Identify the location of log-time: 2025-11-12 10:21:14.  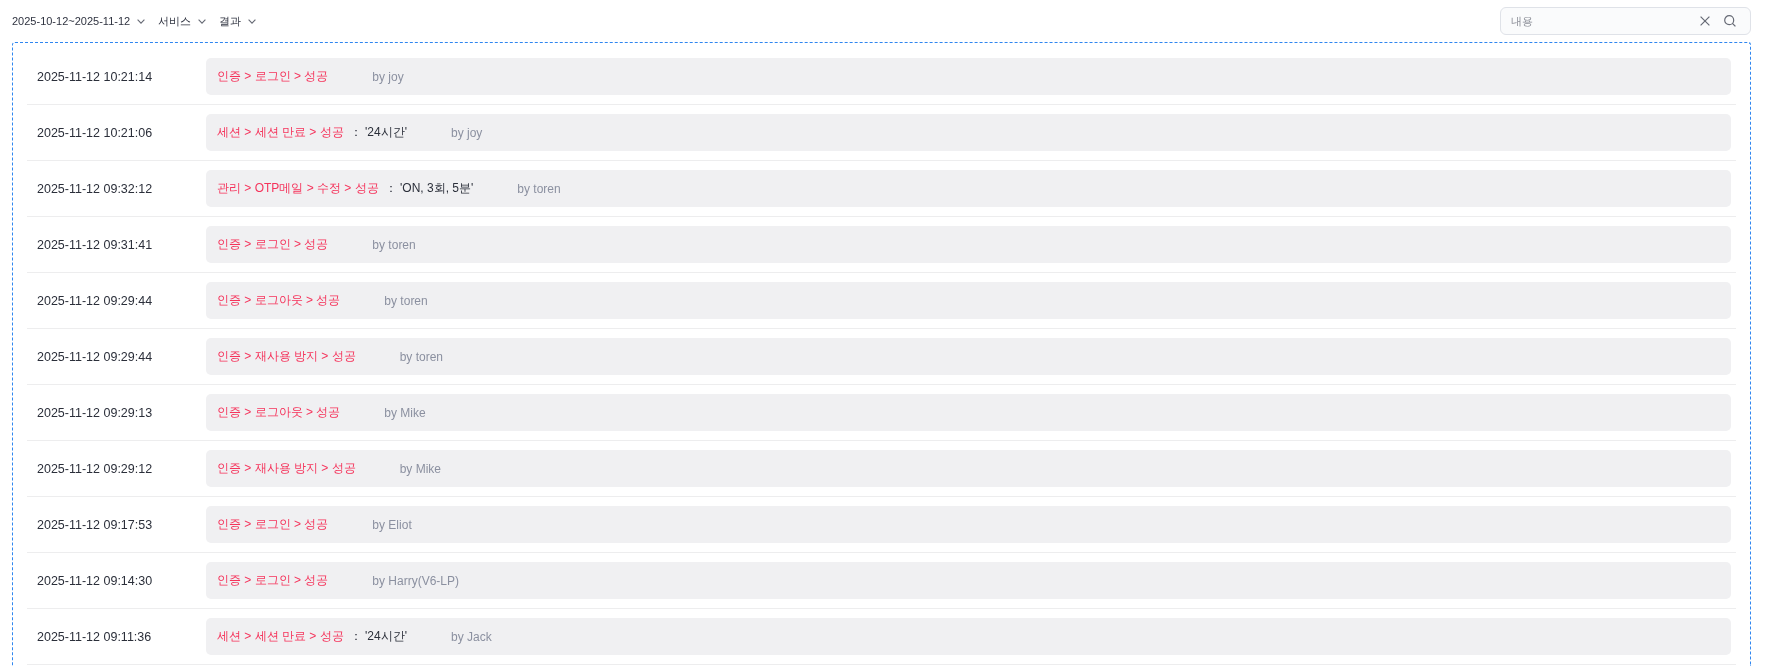
(95, 76).